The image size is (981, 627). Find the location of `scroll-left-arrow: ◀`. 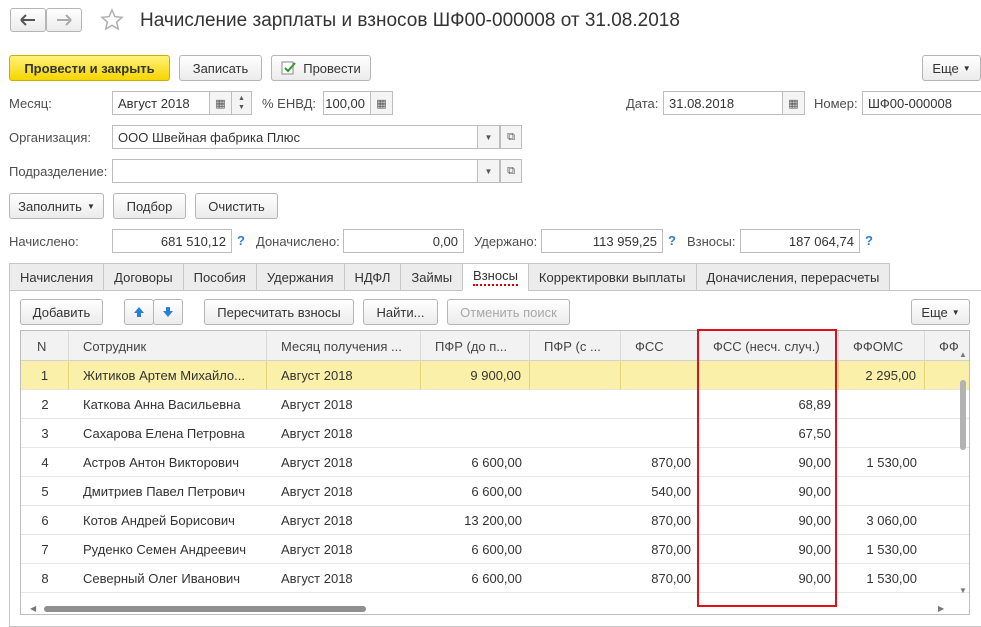

scroll-left-arrow: ◀ is located at coordinates (33, 608).